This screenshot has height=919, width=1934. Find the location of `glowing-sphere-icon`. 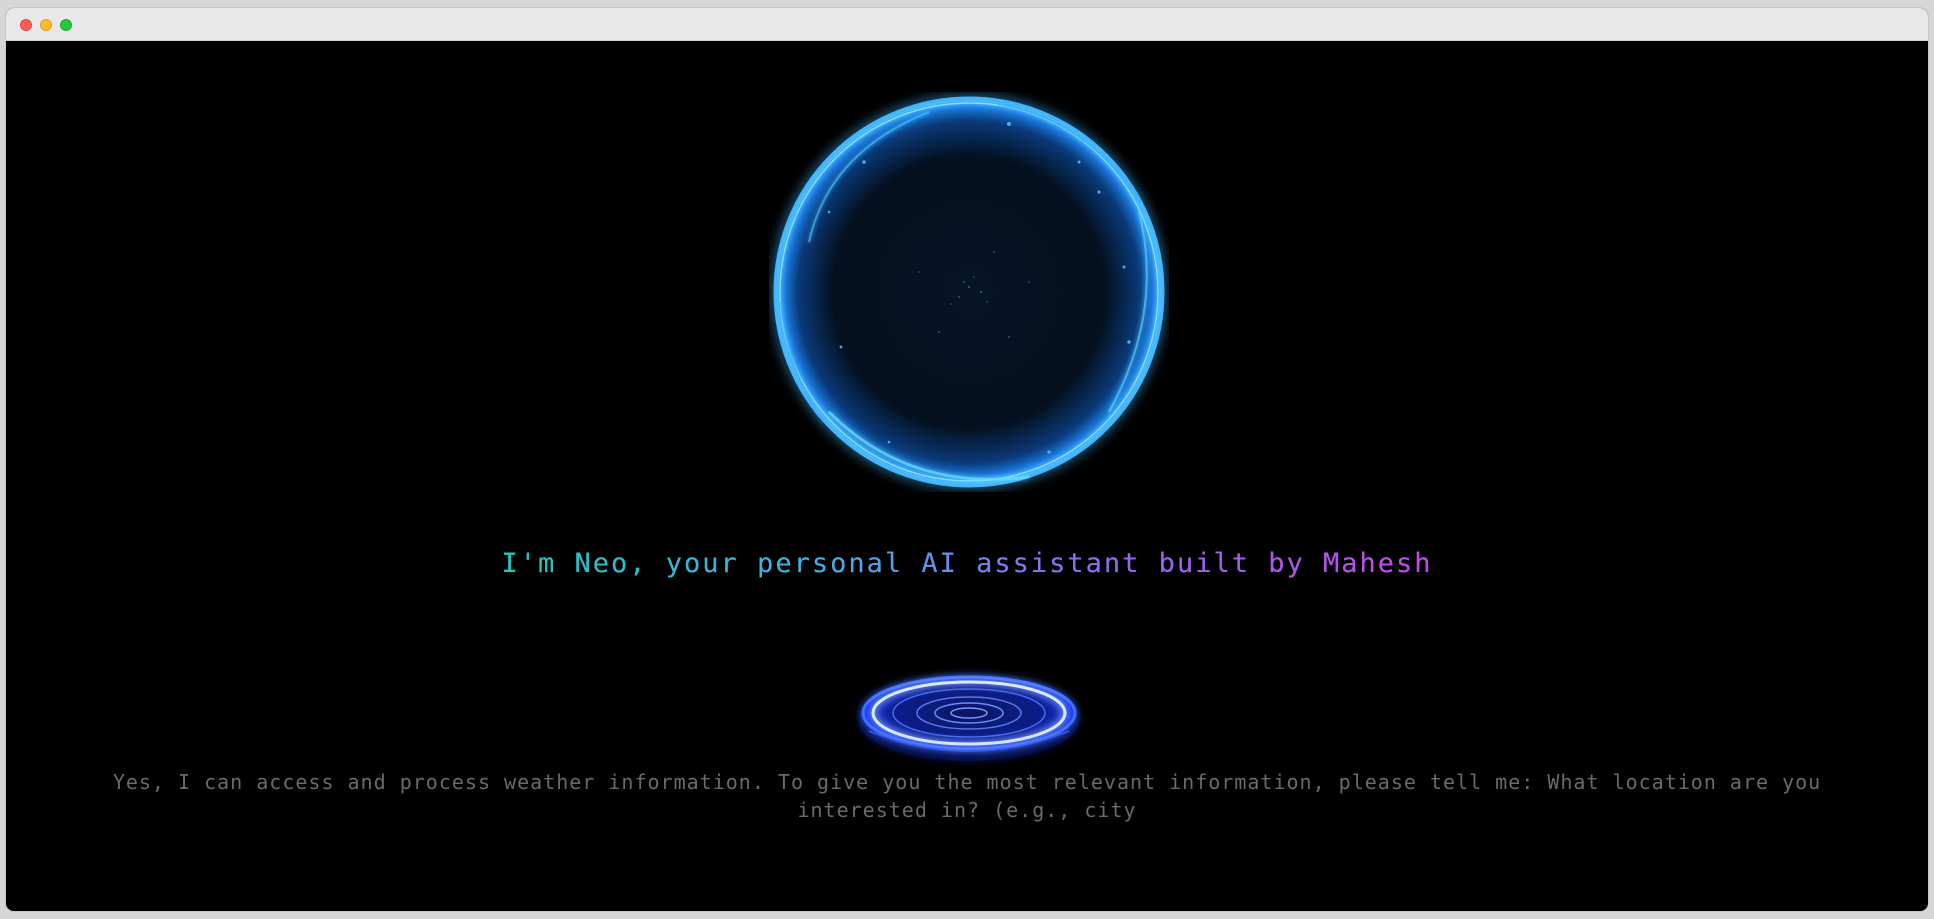

glowing-sphere-icon is located at coordinates (969, 292).